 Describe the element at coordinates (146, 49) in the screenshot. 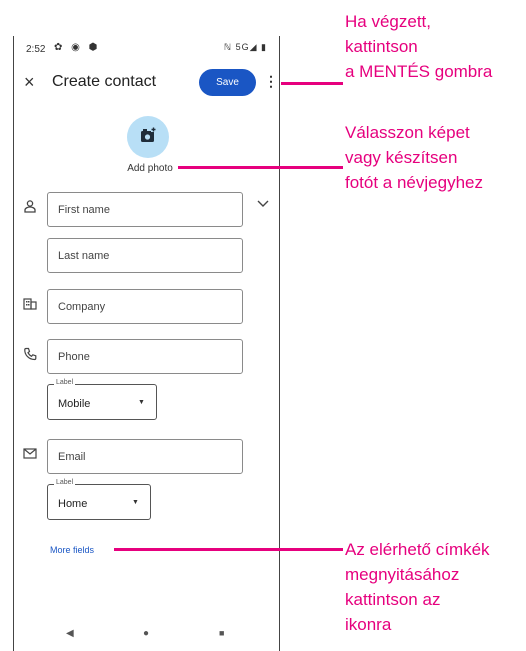

I see `status-bar: 2:52 ✿ ◉ ⬢ ℕ 5G◢ ▮` at that location.